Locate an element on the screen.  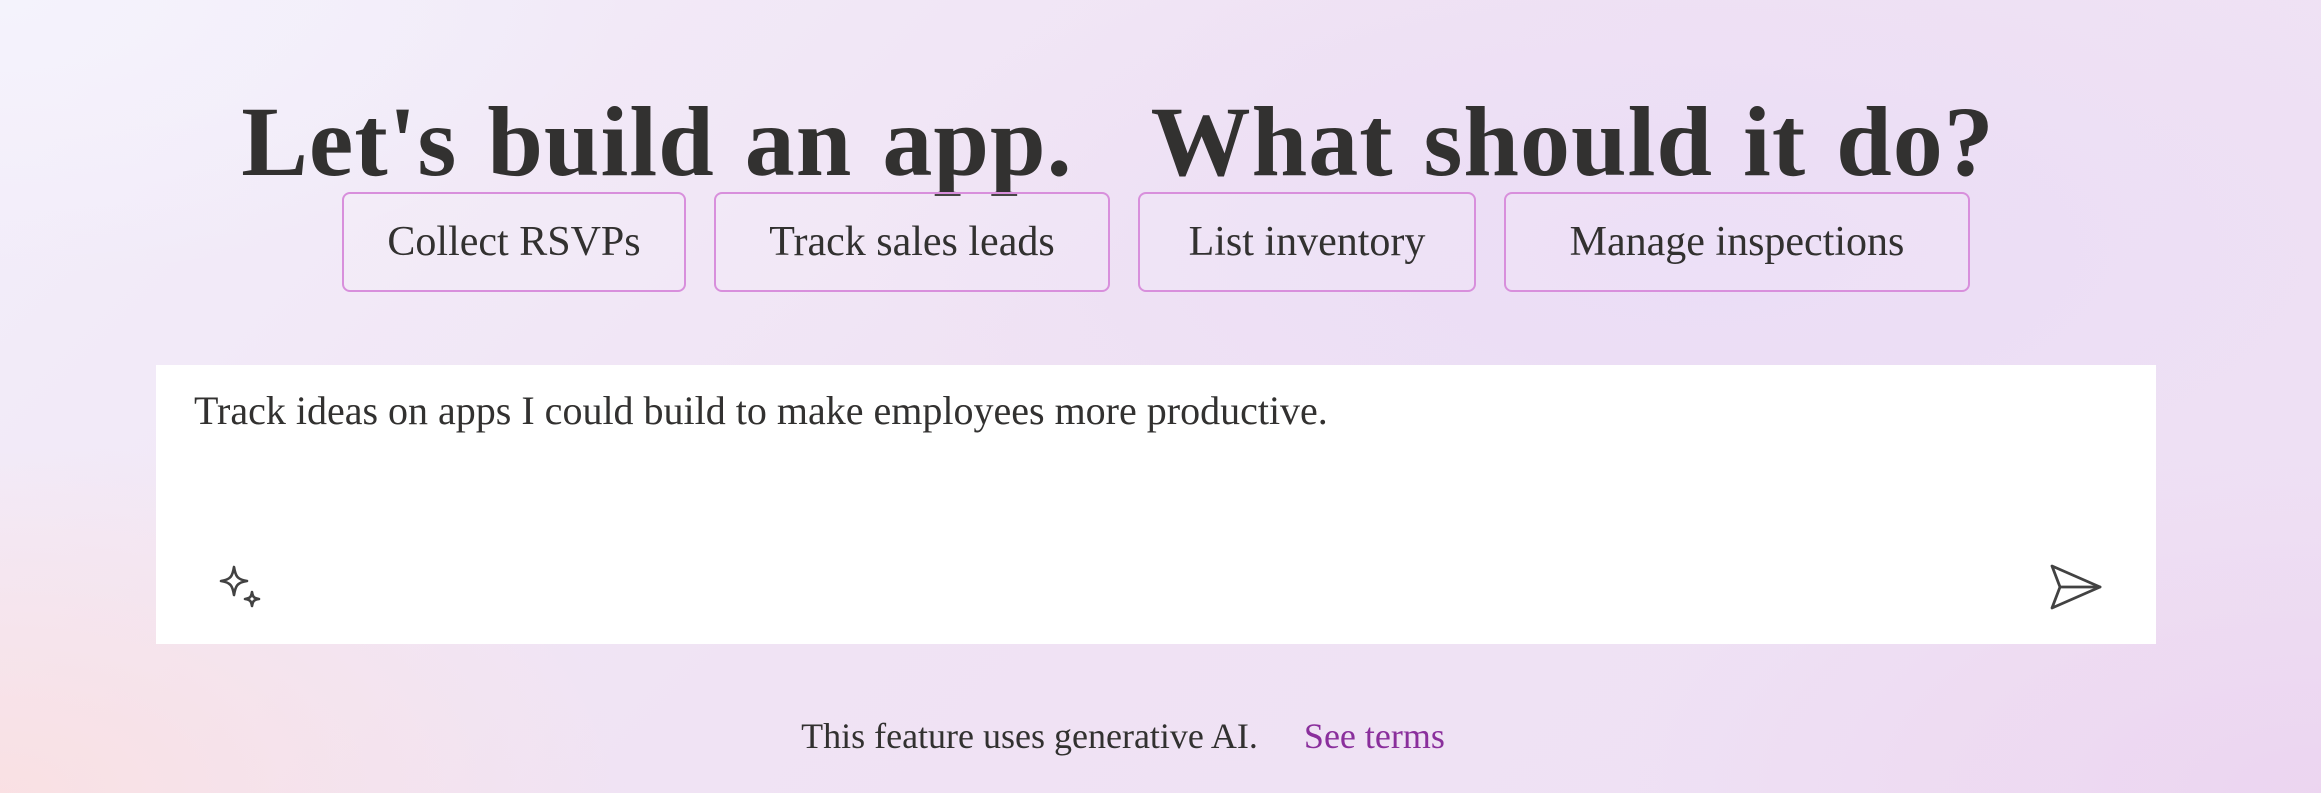
see-terms-link: See terms is located at coordinates (1374, 736).